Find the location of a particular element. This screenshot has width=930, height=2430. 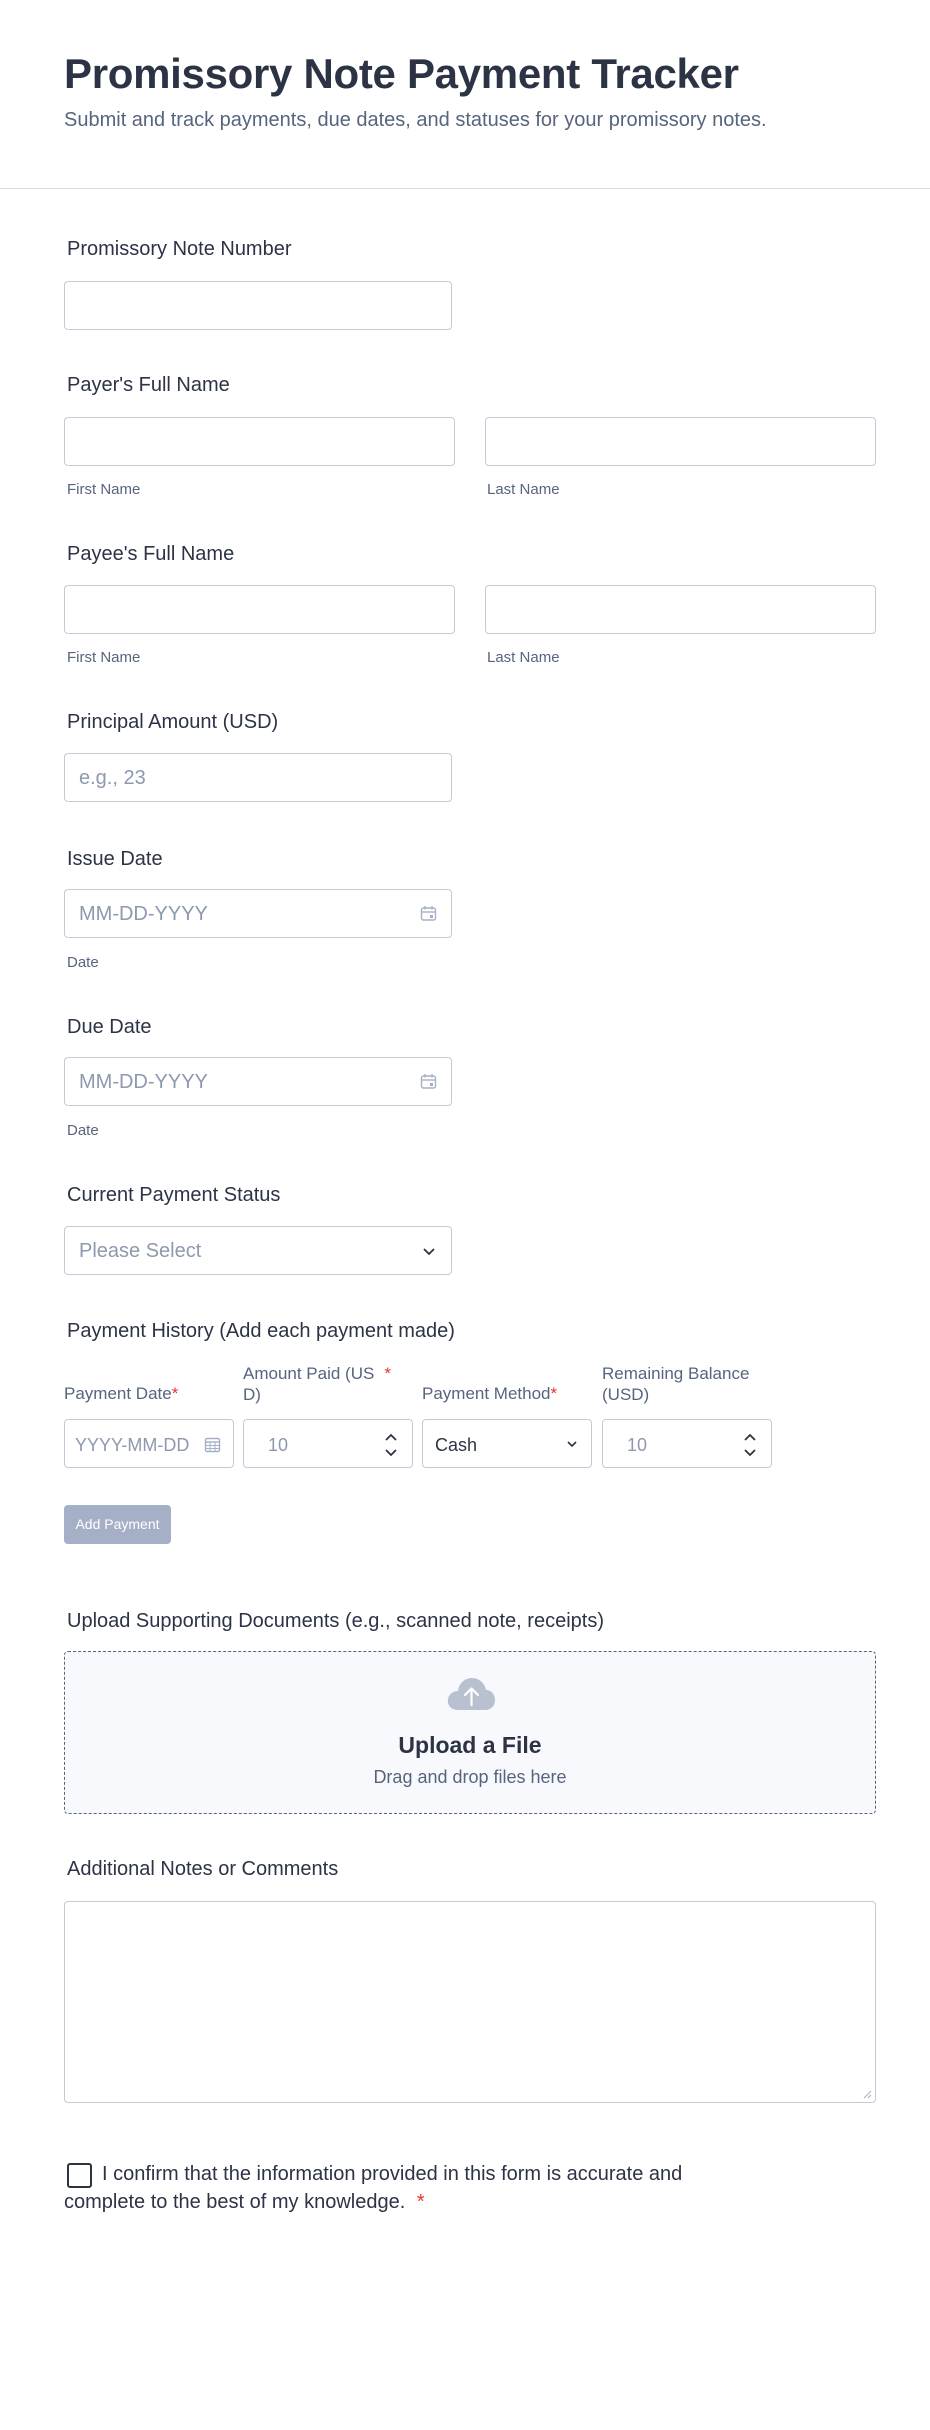

note-number-input is located at coordinates (258, 305).